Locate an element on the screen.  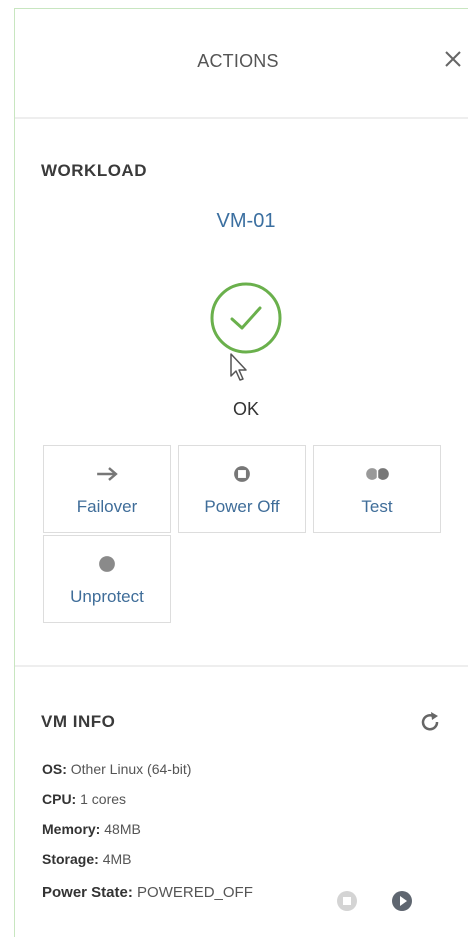
storage-value: 4MB is located at coordinates (117, 859).